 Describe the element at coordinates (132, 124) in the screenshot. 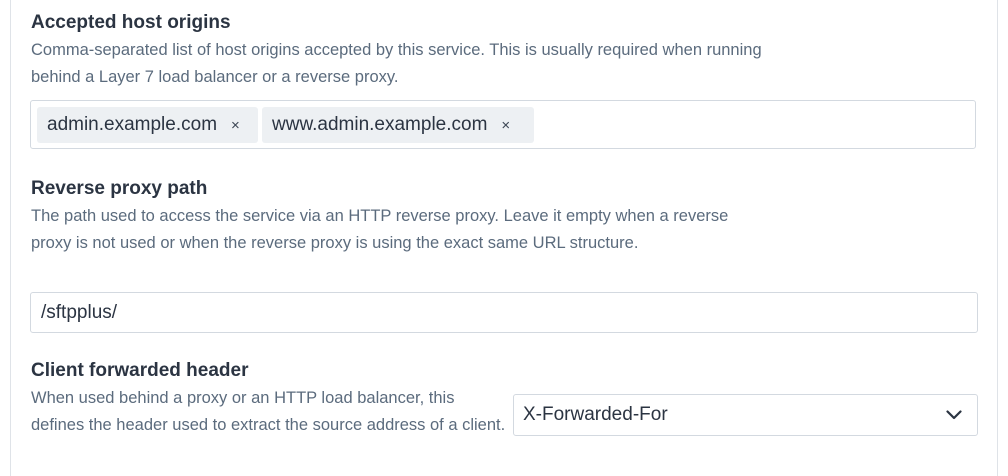

I see `host-origin-tag-label: admin.example.com` at that location.